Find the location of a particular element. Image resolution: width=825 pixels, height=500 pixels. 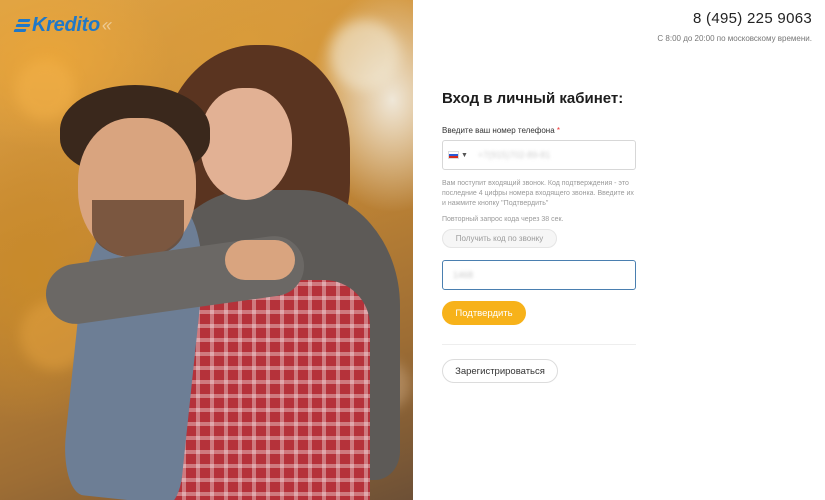

repeat-timer-text: Повторный запрос кода через 38 сек. is located at coordinates (503, 219).